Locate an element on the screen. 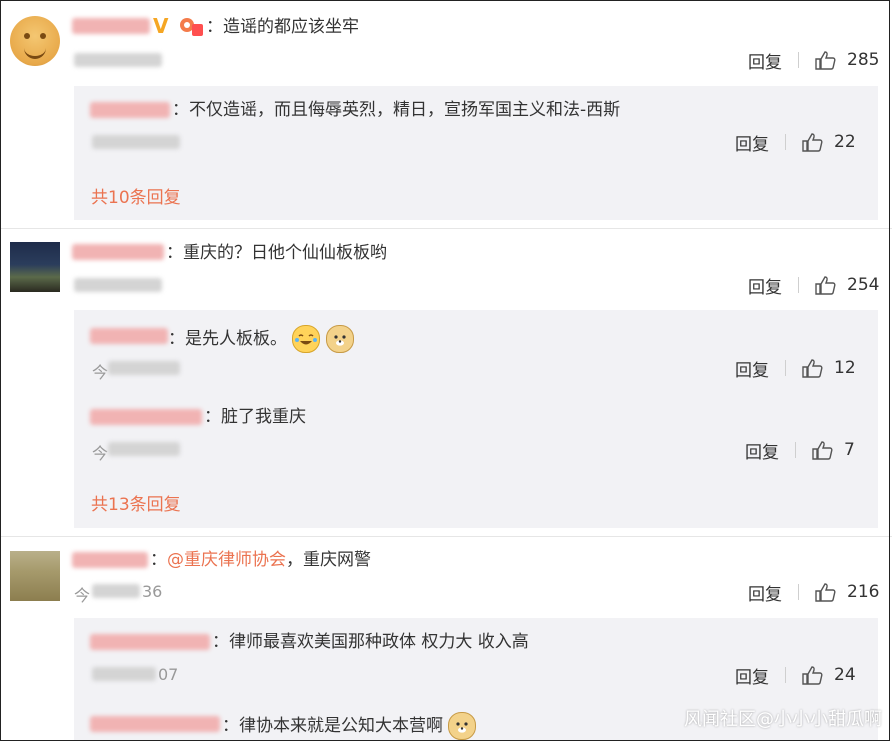 The height and width of the screenshot is (745, 892). reply-text: ：律协本来就是公知大本营啊 is located at coordinates (349, 726).